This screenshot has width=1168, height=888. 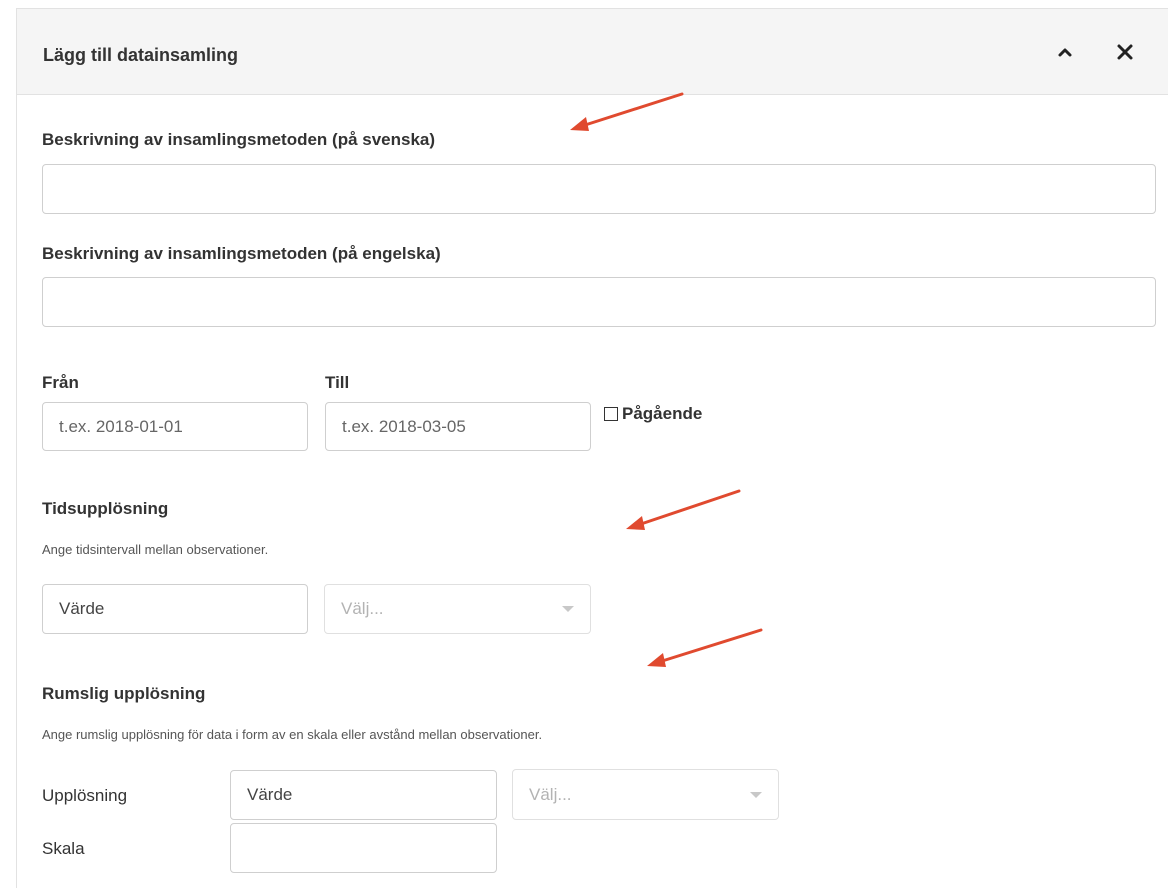 I want to click on ongoing-checkbox, so click(x=611, y=414).